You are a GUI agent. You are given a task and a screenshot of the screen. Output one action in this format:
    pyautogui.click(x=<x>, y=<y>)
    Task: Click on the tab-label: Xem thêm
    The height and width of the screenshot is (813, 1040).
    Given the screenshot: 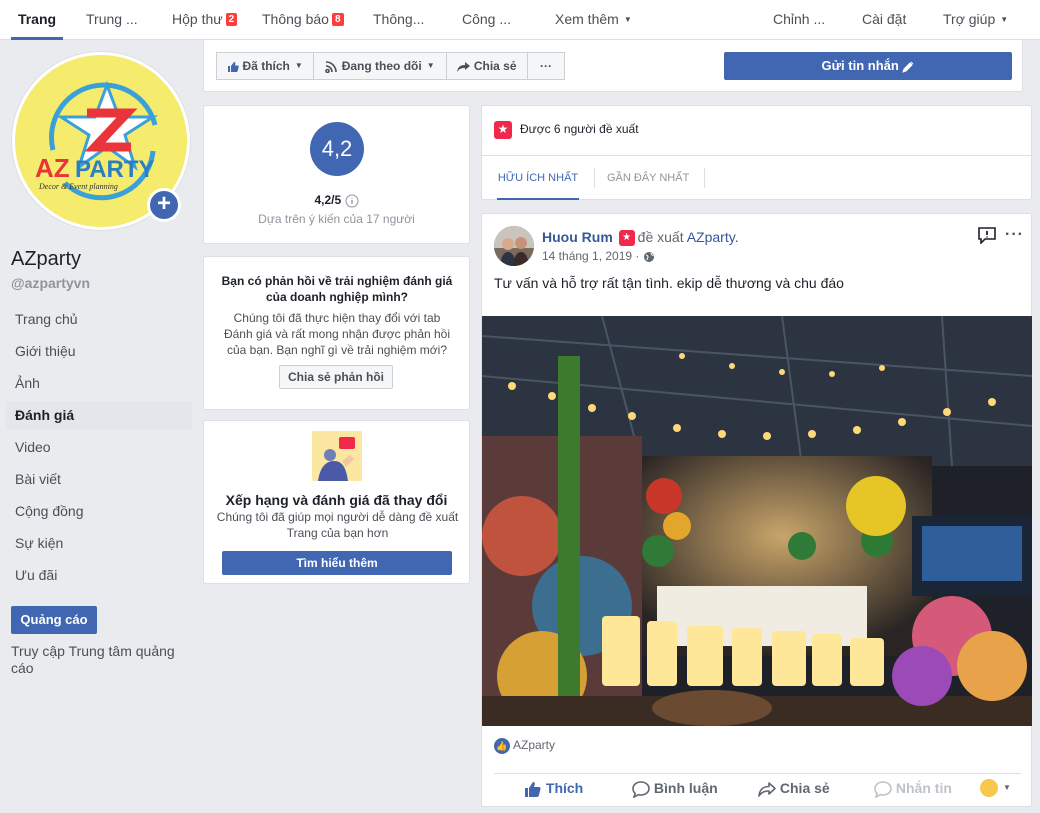 What is the action you would take?
    pyautogui.click(x=587, y=19)
    